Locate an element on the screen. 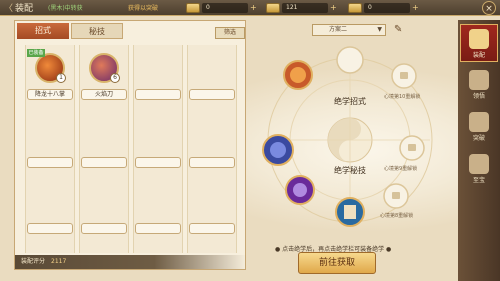 The width and height of the screenshot is (500, 281). wheel-top-label: 绝学招式 is located at coordinates (350, 101).